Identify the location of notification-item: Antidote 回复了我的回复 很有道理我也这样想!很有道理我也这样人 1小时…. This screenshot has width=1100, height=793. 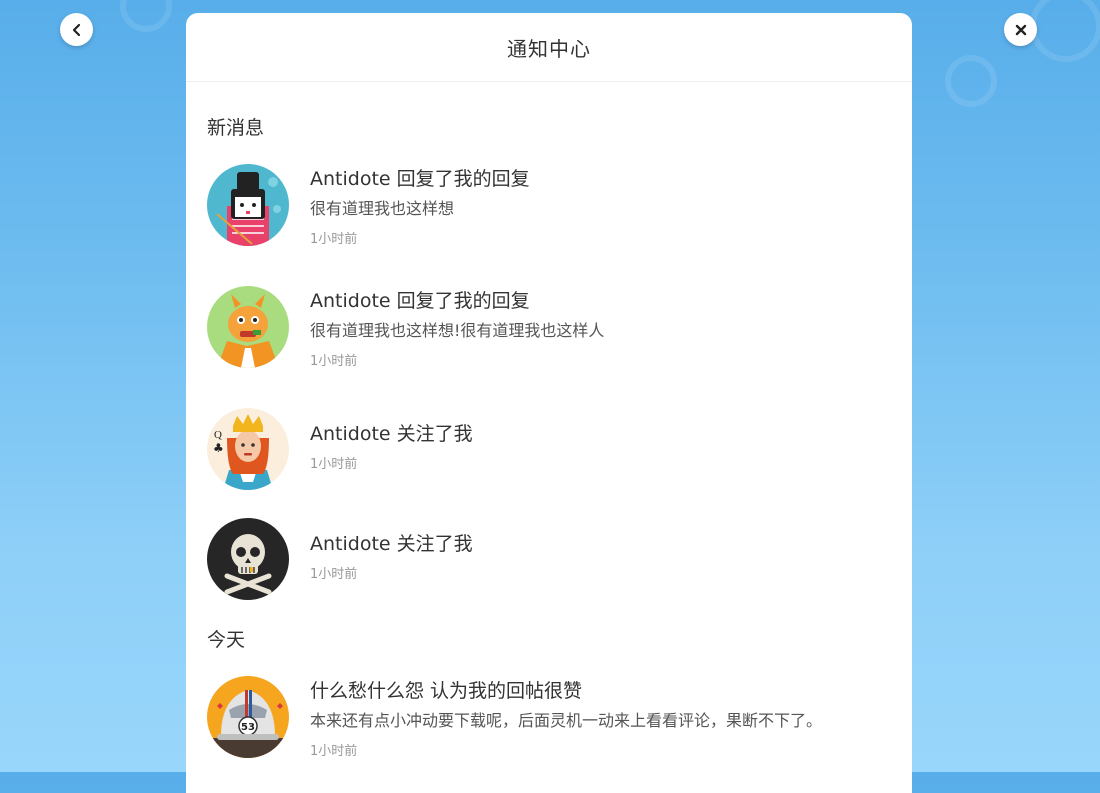
(549, 328).